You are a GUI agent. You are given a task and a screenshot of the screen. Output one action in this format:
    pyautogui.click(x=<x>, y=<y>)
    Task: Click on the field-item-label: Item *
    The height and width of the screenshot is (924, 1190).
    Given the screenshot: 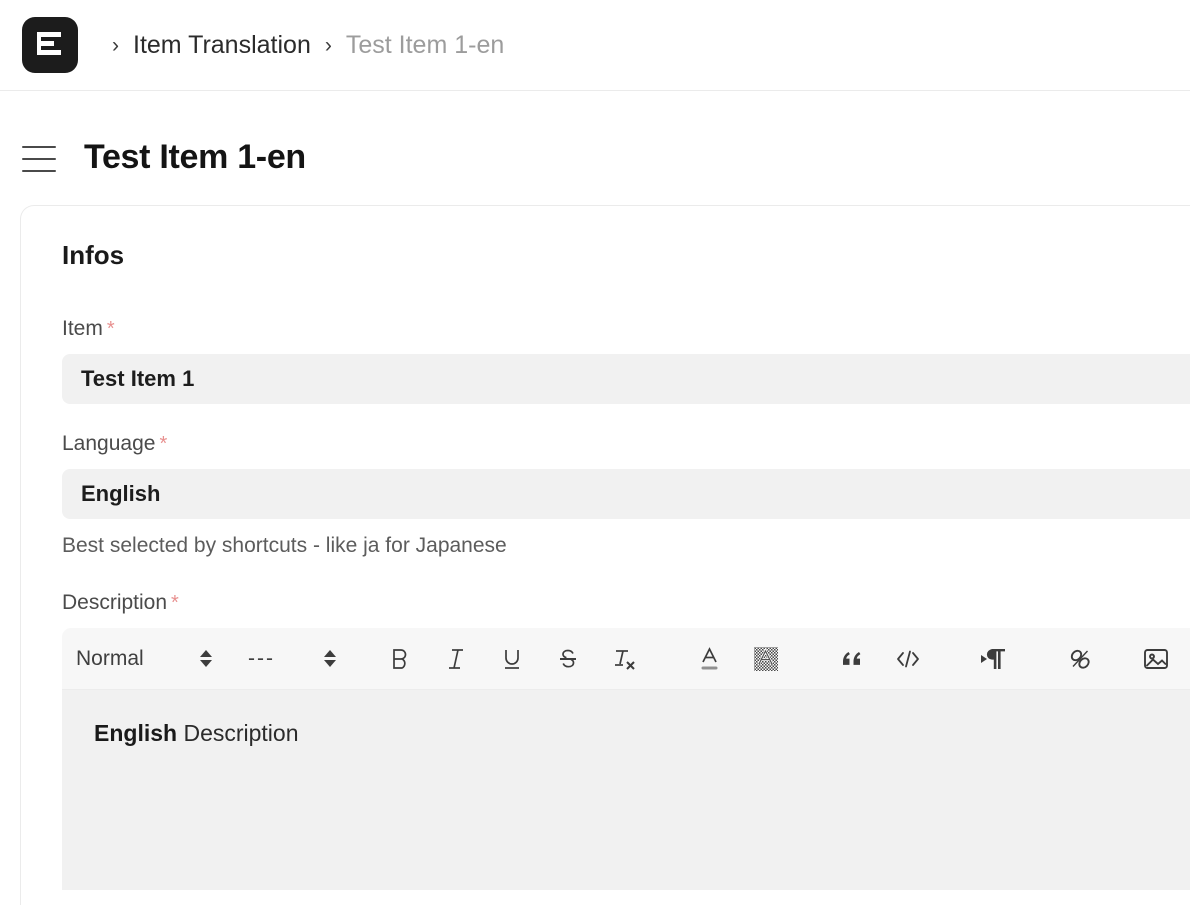 What is the action you would take?
    pyautogui.click(x=626, y=329)
    